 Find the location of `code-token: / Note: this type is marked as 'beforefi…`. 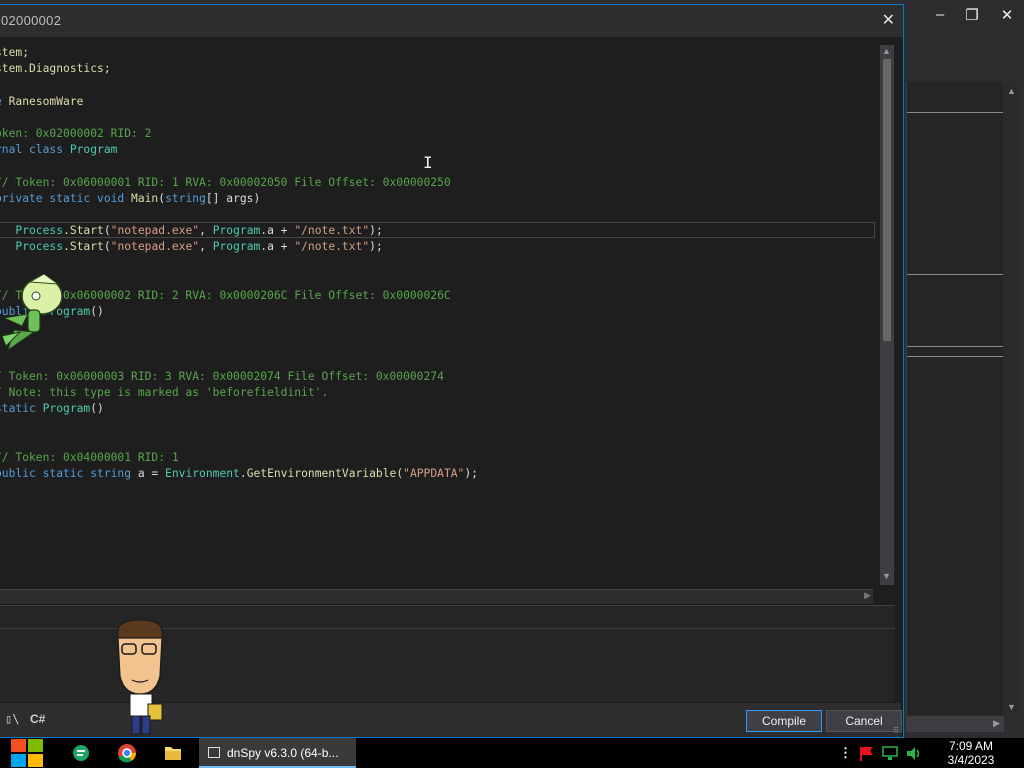

code-token: / Note: this type is marked as 'beforefi… is located at coordinates (164, 393).